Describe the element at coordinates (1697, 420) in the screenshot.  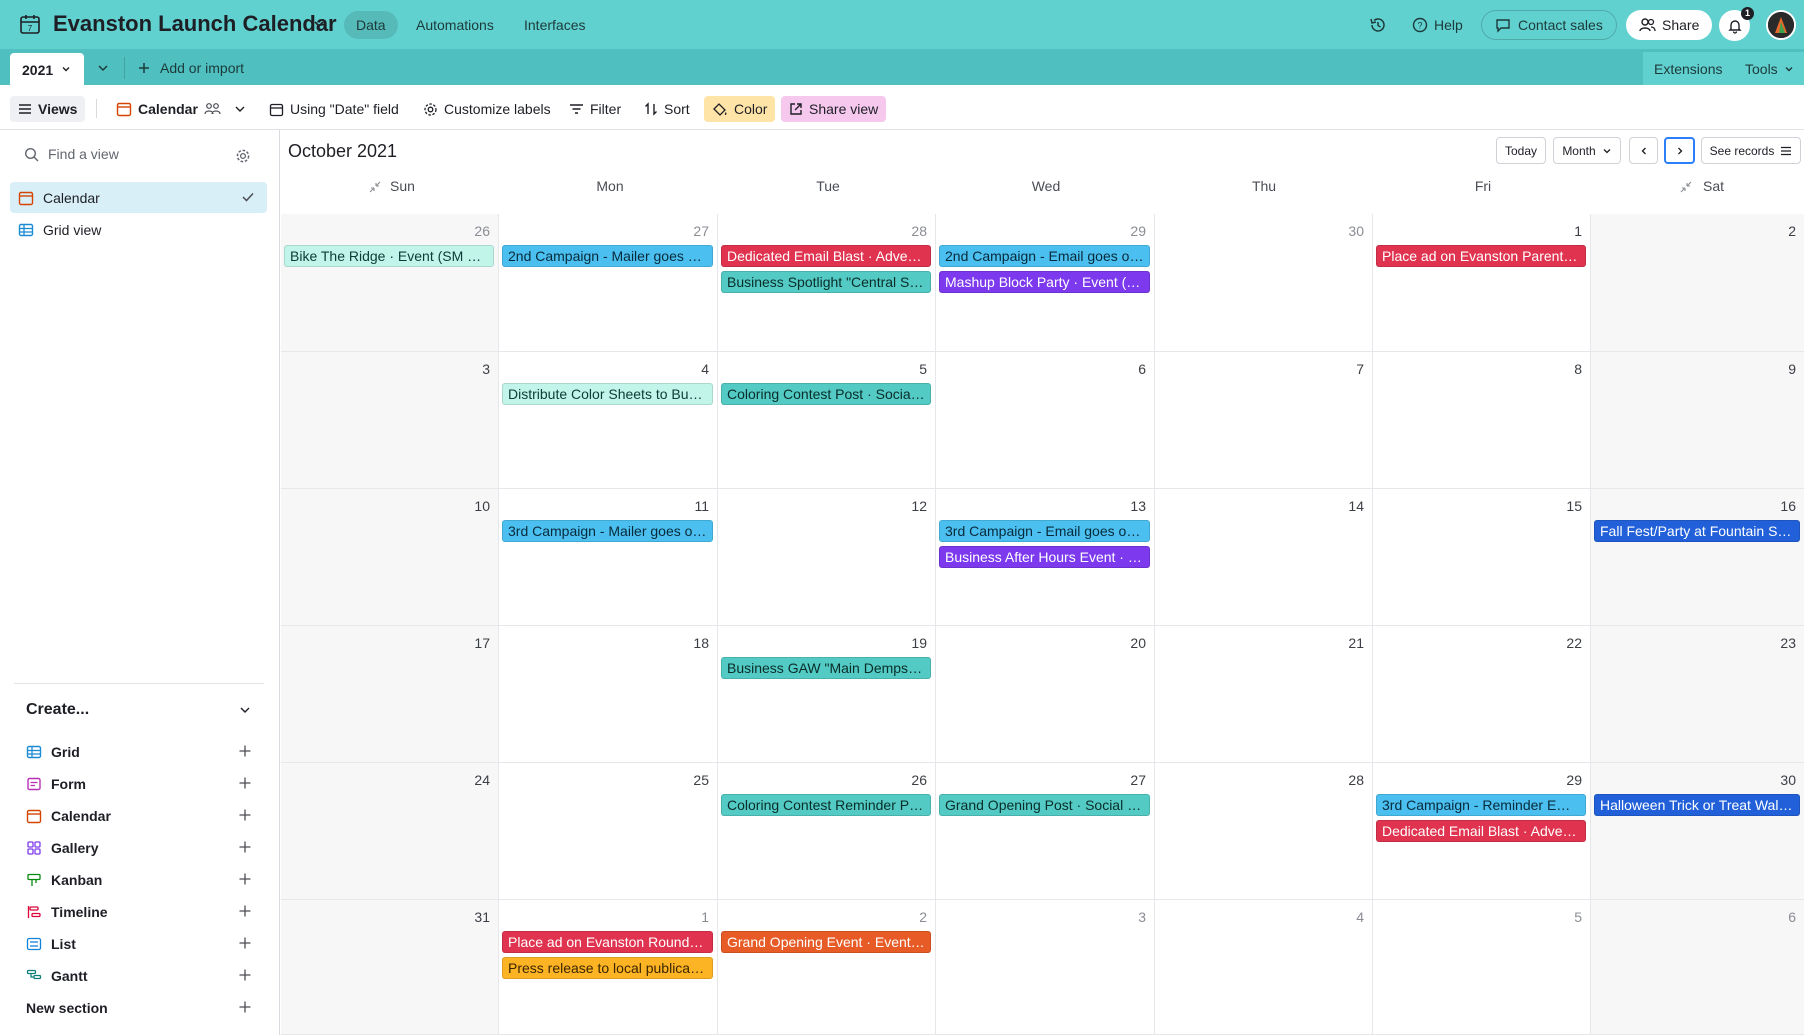
I see `day-cell: 9` at that location.